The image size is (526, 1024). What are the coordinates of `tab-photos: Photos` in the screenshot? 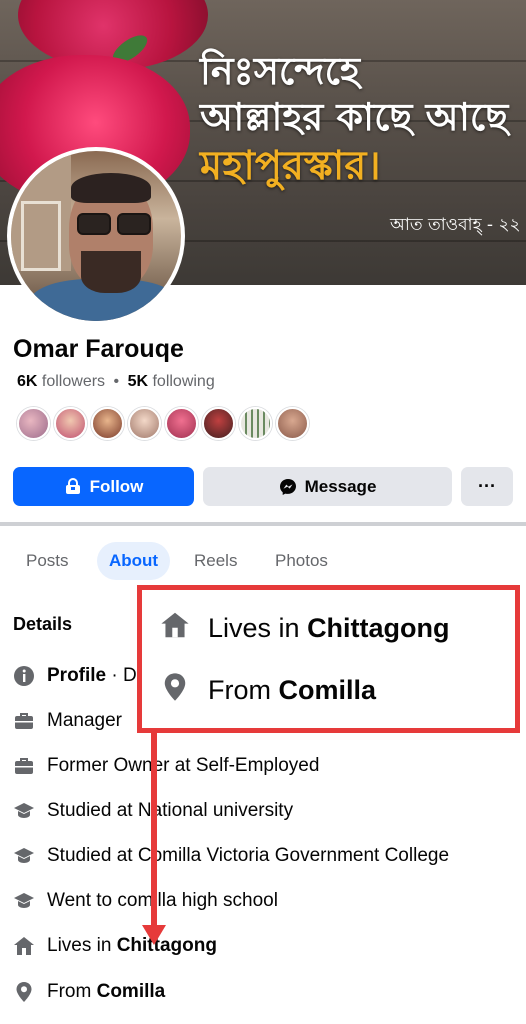 It's located at (301, 561).